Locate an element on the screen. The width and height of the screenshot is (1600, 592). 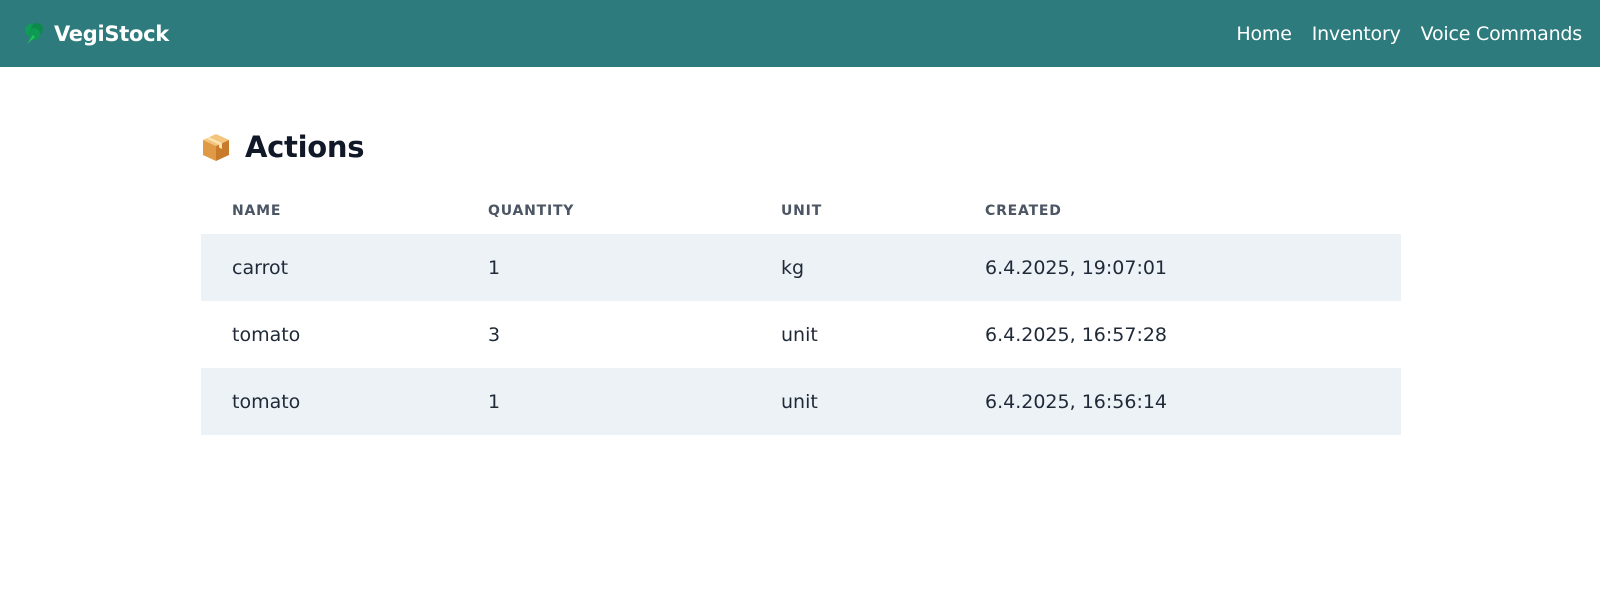
cell-unit: kg is located at coordinates (852, 267).